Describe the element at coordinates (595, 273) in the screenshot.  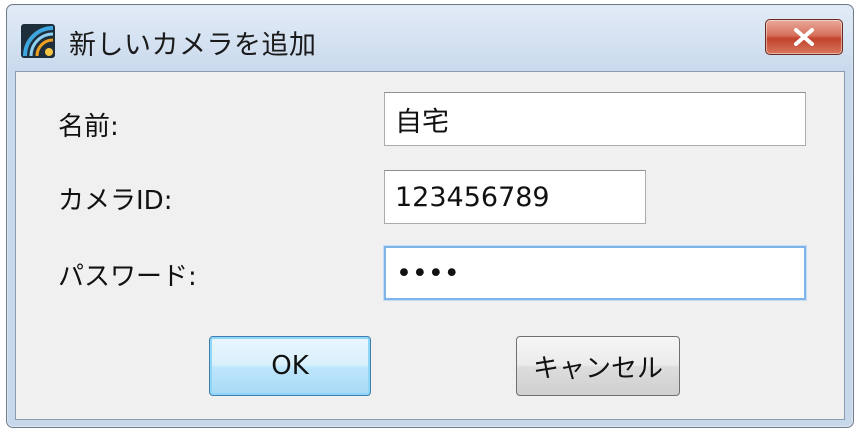
I see `password-input` at that location.